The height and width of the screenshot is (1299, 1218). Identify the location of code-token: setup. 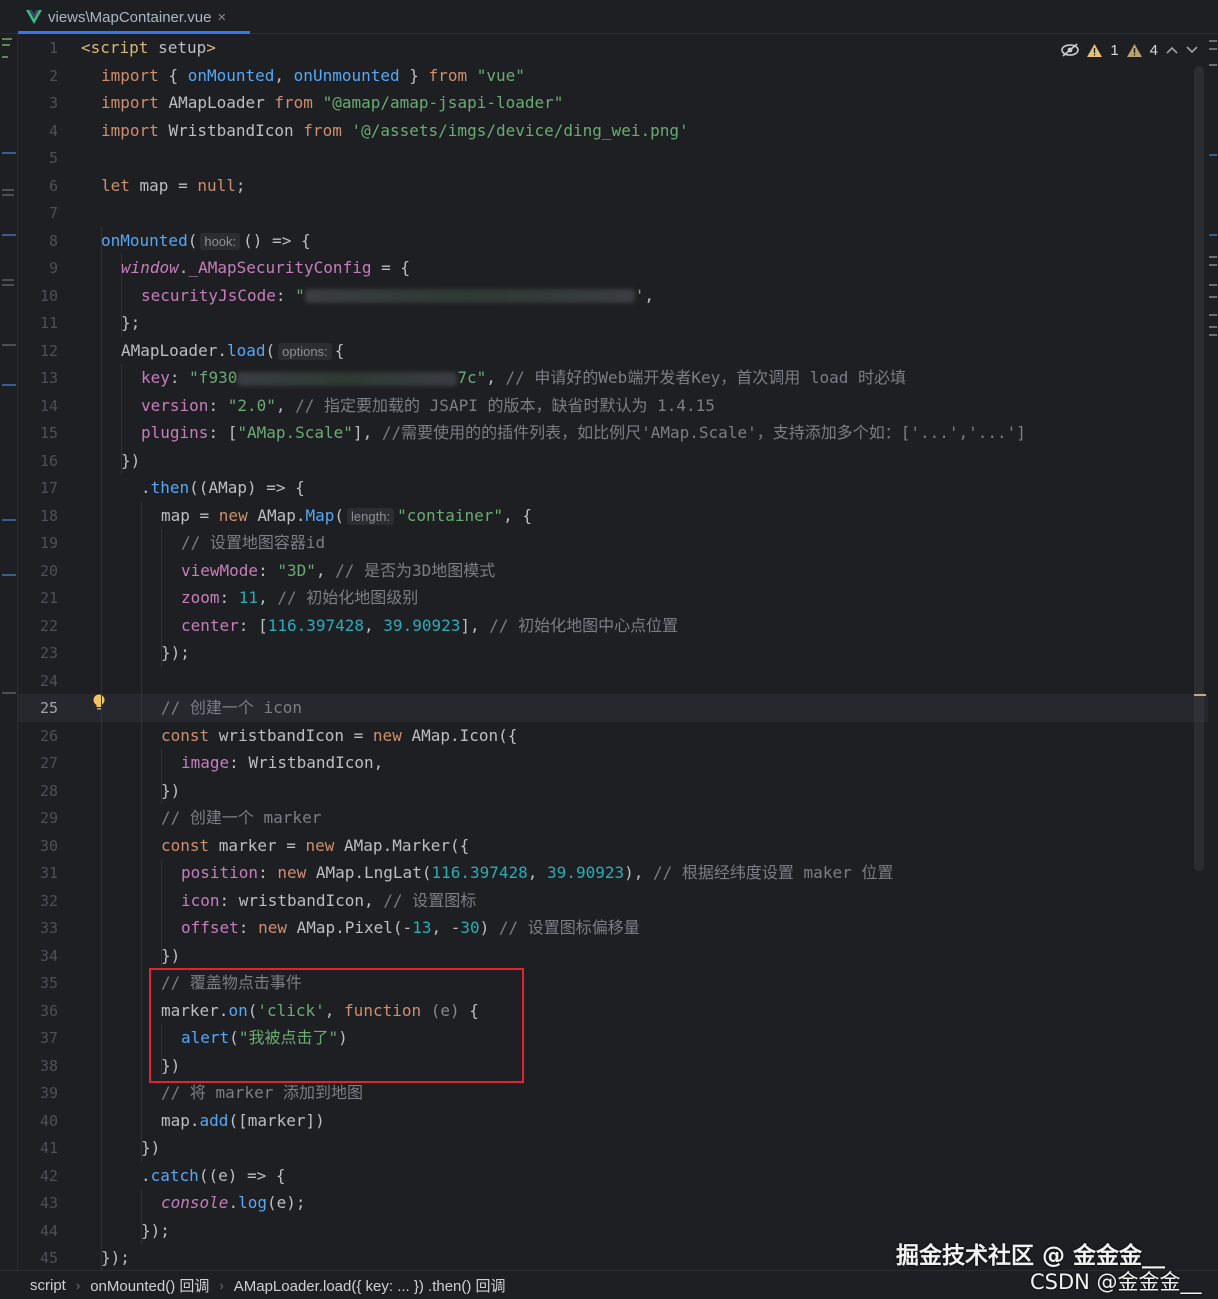
(182, 47).